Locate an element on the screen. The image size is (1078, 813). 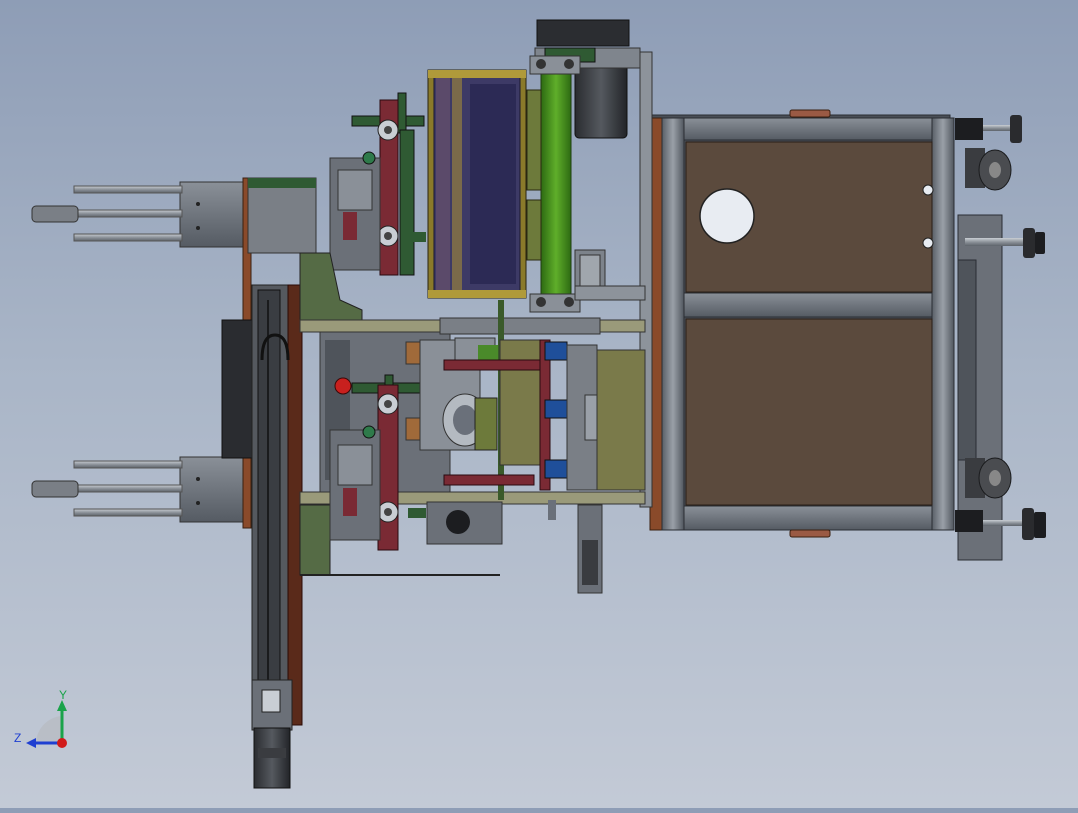
cabinet-bottom-rail is located at coordinates (799, 518).